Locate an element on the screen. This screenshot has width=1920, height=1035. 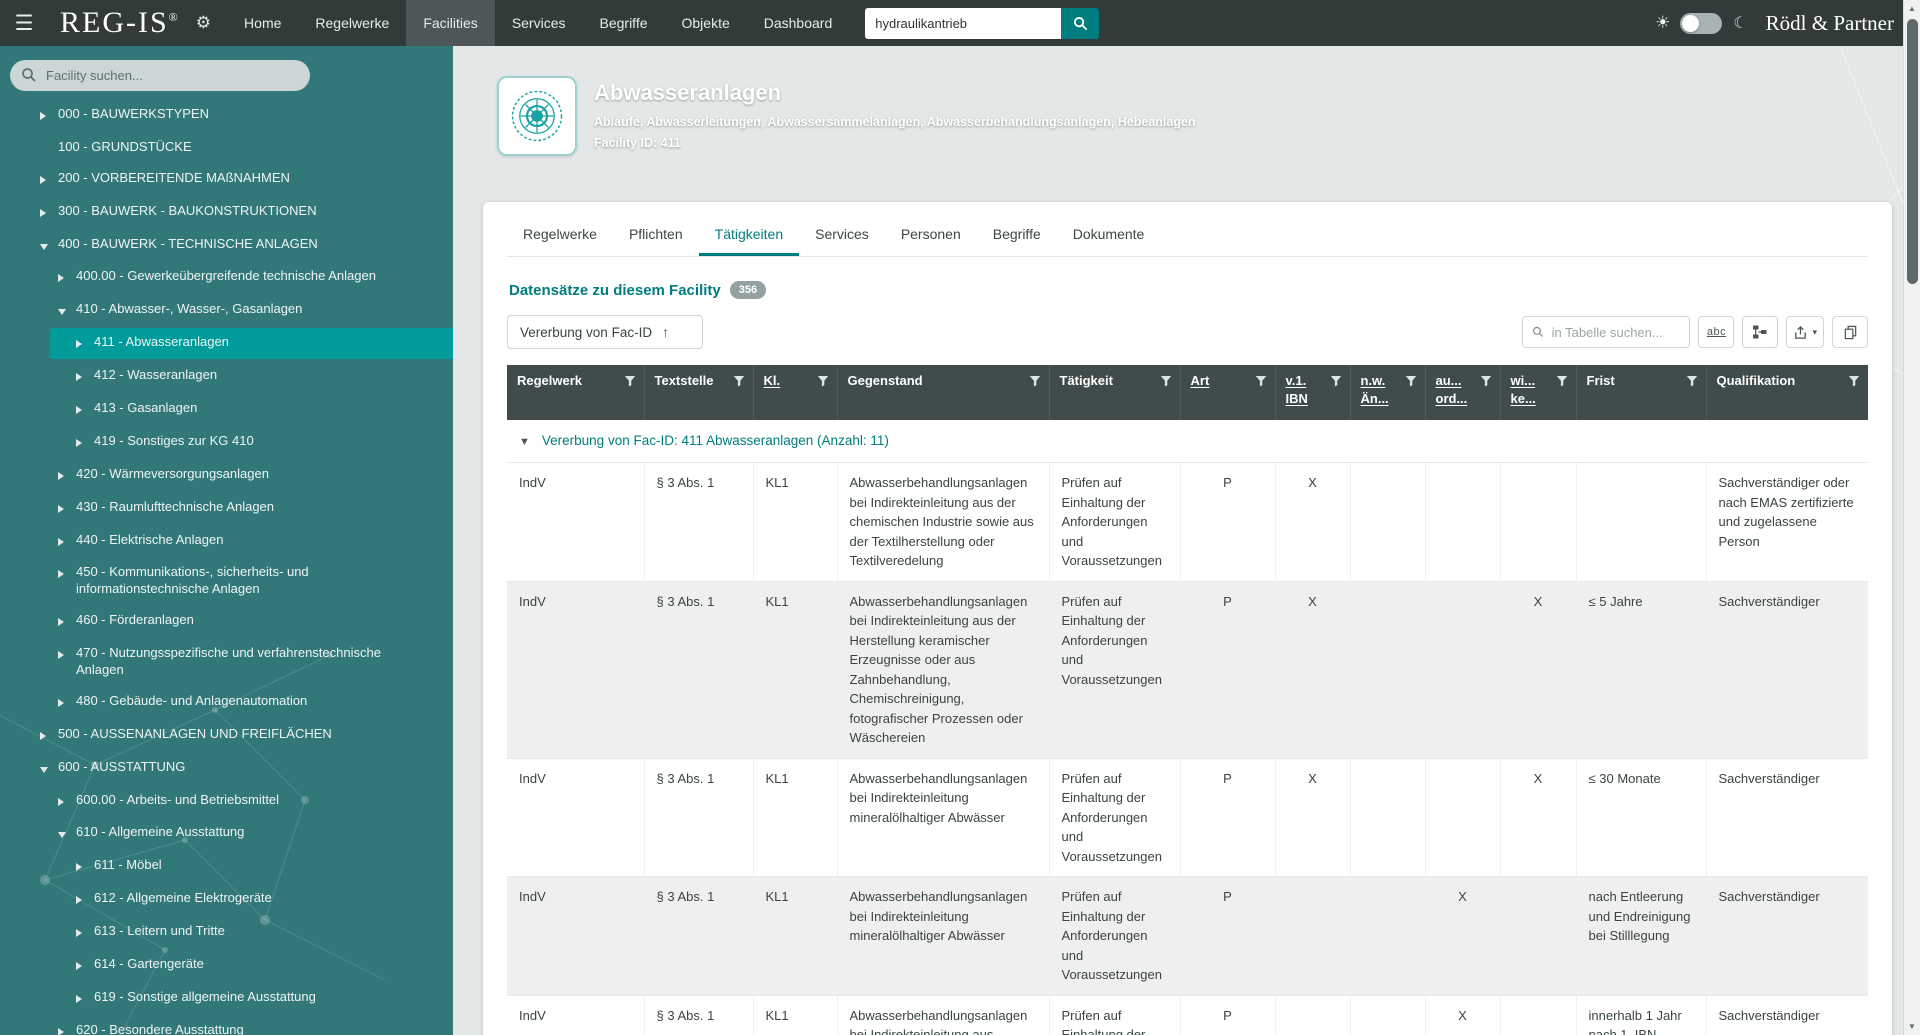
column-header: Art is located at coordinates (1228, 392).